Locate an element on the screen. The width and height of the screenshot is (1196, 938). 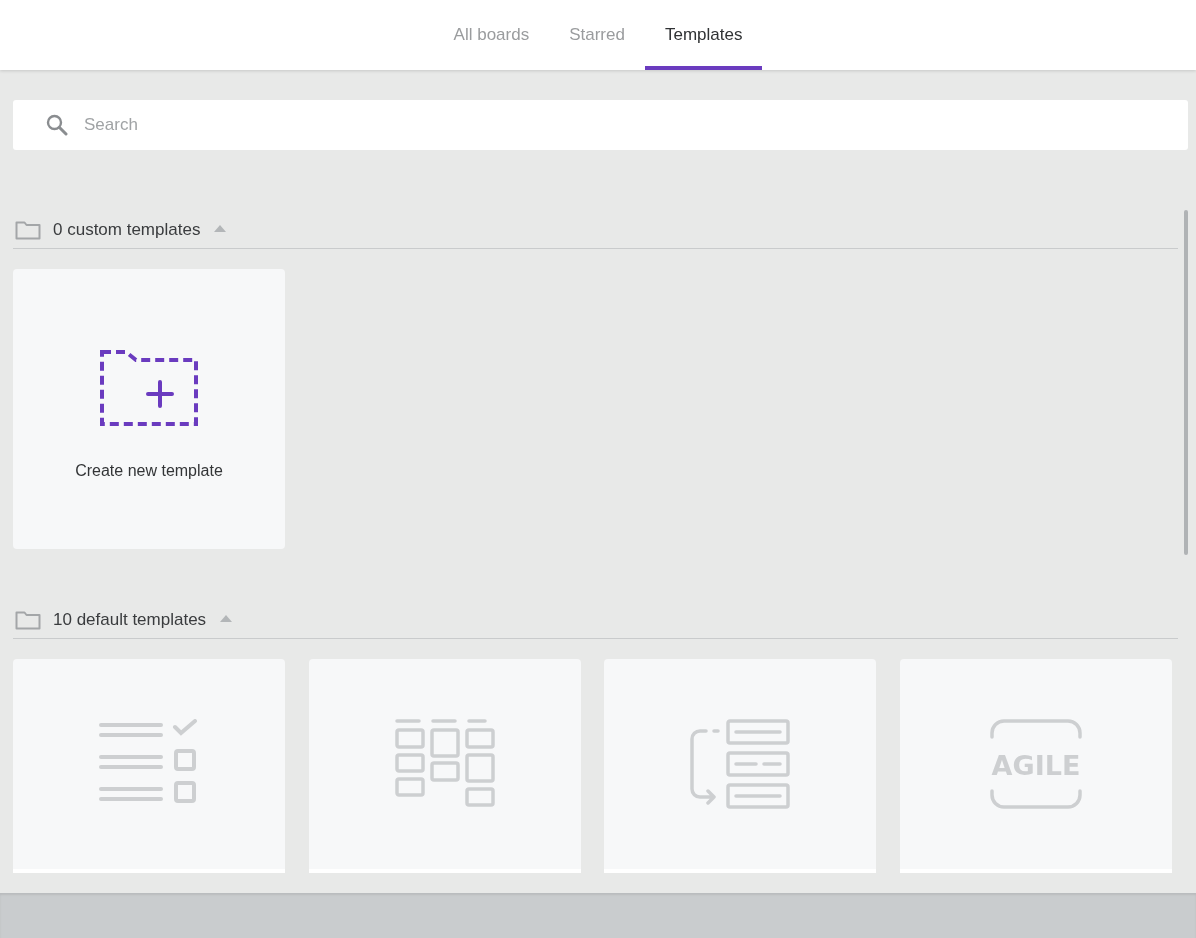
tab: All boards is located at coordinates (491, 35).